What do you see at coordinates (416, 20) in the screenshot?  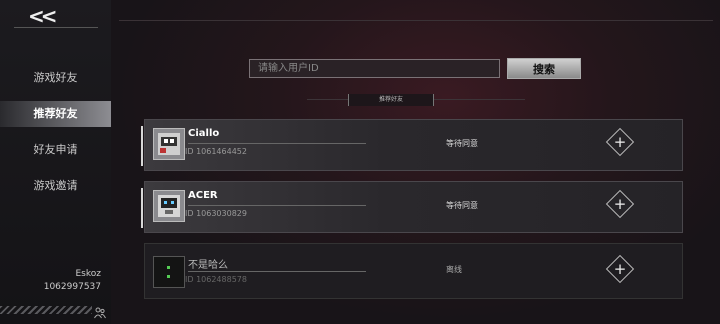 I see `top-divider` at bounding box center [416, 20].